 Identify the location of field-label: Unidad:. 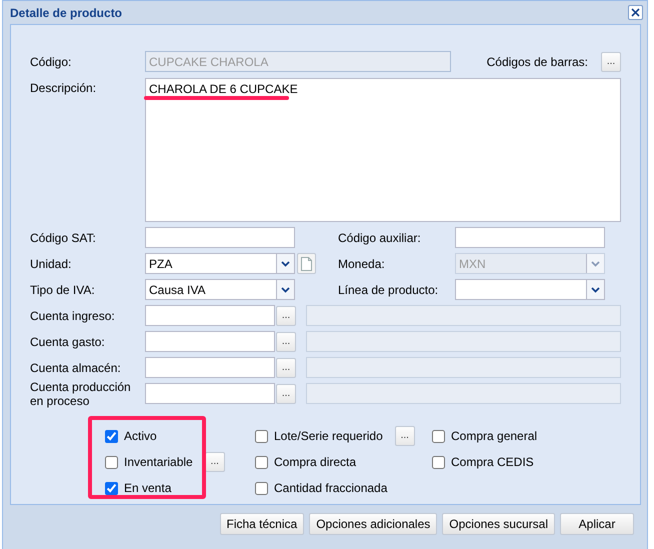
(51, 263).